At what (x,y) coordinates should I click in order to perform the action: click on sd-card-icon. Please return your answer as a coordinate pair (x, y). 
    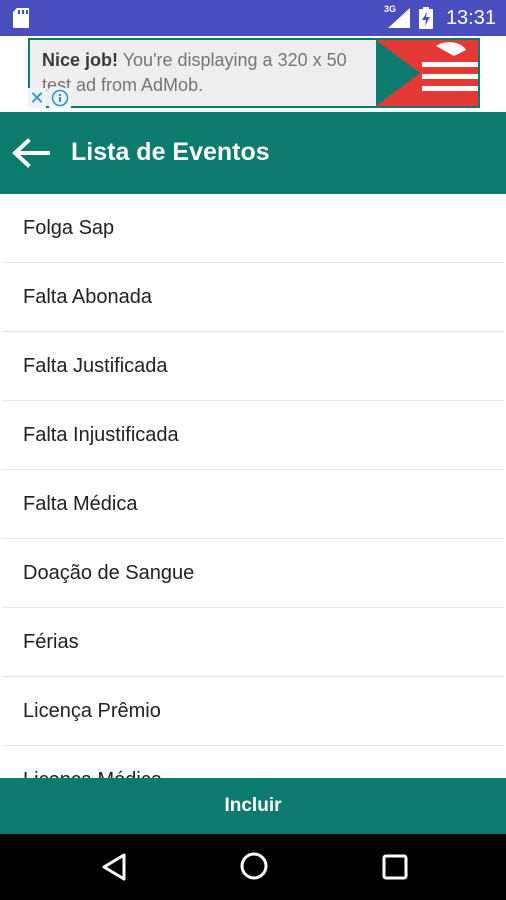
    Looking at the image, I should click on (21, 18).